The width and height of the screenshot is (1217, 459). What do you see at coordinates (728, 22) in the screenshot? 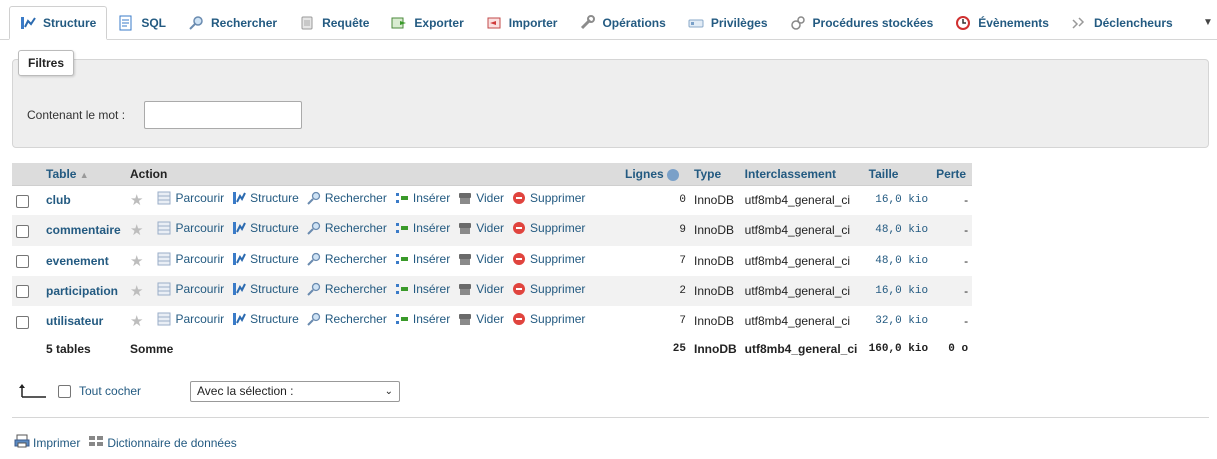
I see `tab-privileges: Privilèges` at bounding box center [728, 22].